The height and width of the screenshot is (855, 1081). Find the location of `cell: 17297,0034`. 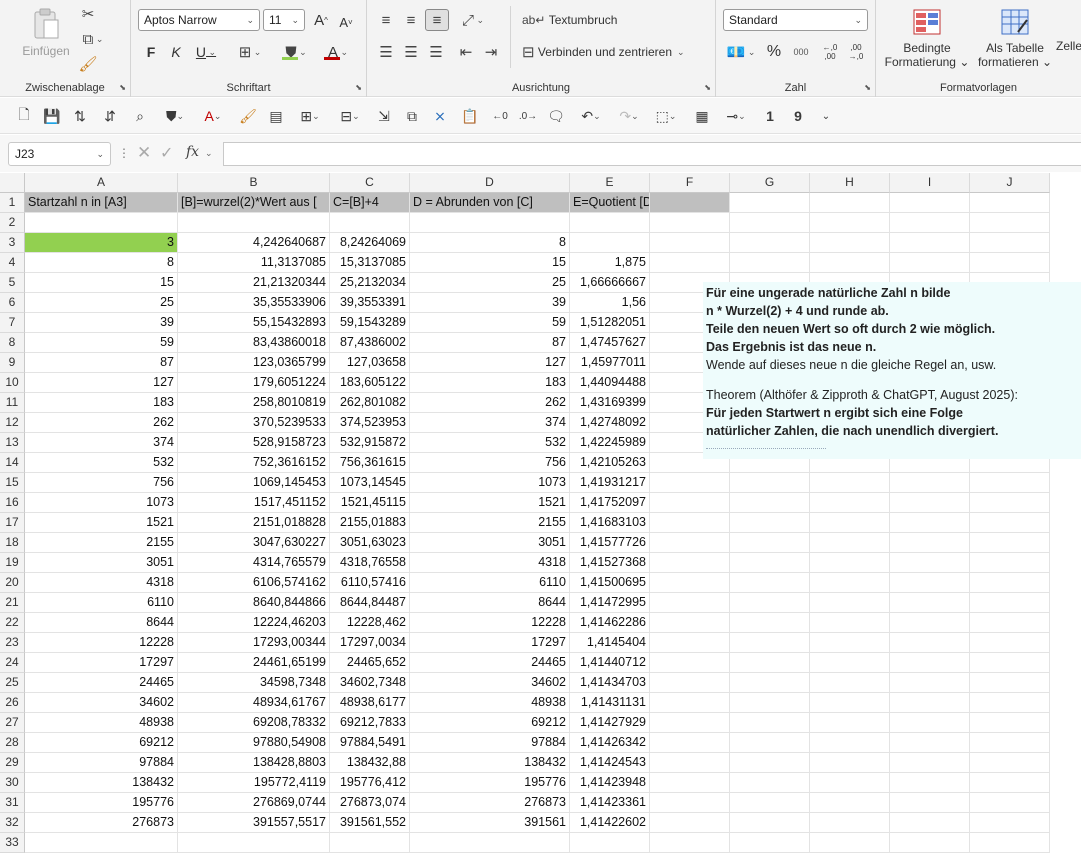

cell: 17297,0034 is located at coordinates (370, 643).